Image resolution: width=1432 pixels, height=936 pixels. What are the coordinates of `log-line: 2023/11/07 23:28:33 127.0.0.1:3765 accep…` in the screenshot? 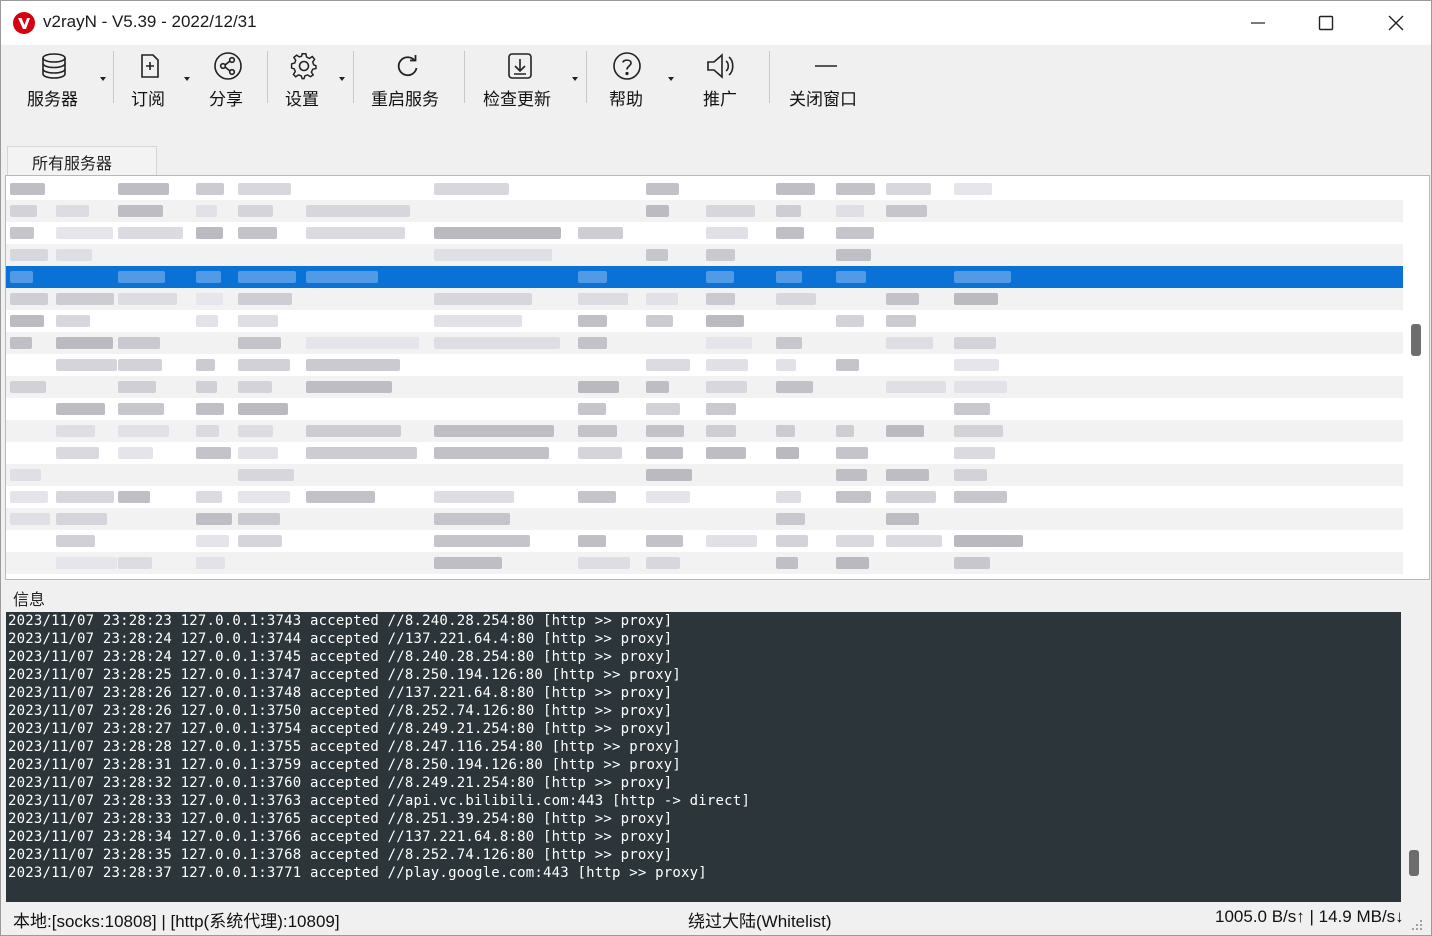 It's located at (340, 819).